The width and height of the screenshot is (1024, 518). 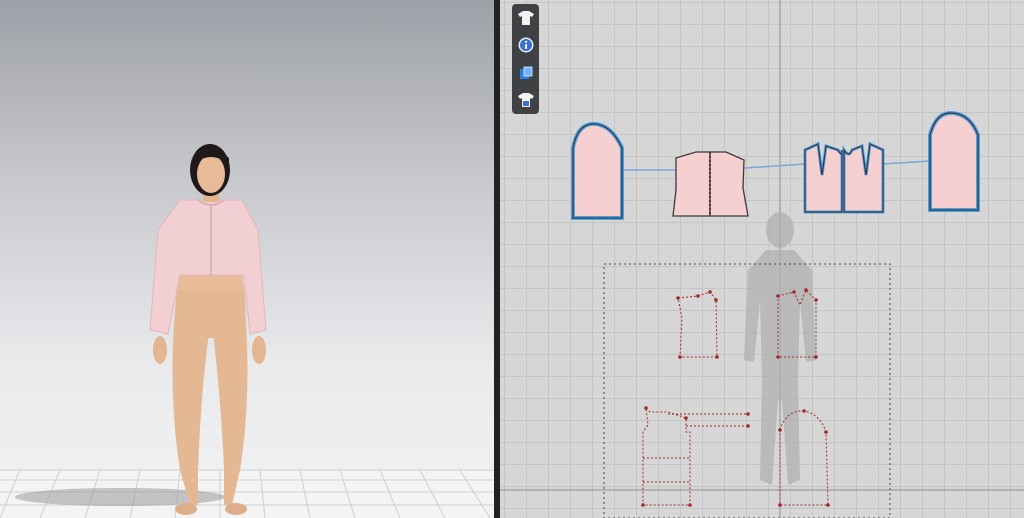 What do you see at coordinates (259, 350) in the screenshot?
I see `avatar-right-hand` at bounding box center [259, 350].